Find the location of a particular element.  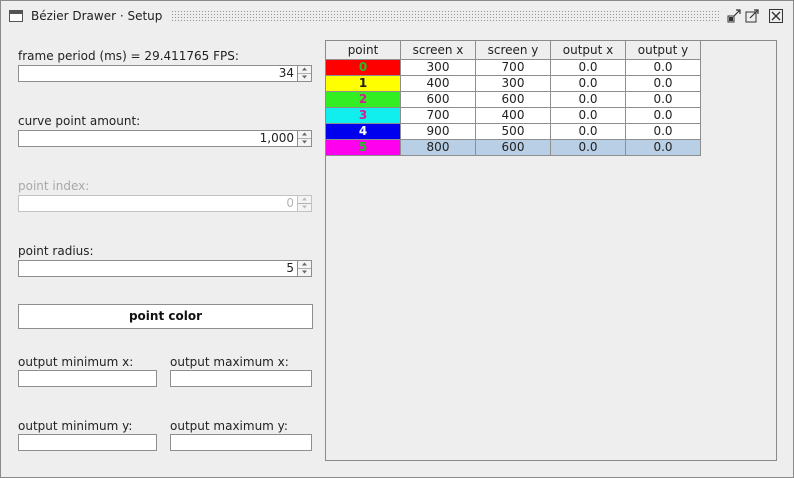

title-bar: Bézier Drawer · Setup is located at coordinates (397, 16).